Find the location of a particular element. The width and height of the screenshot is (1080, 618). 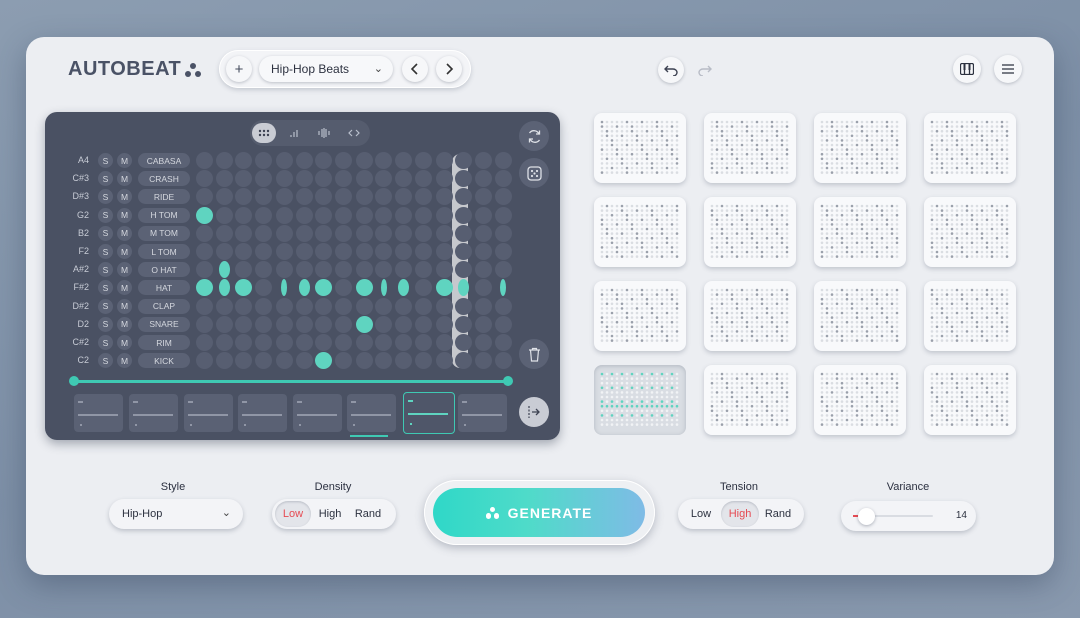

tension-high-option: High is located at coordinates (740, 514).